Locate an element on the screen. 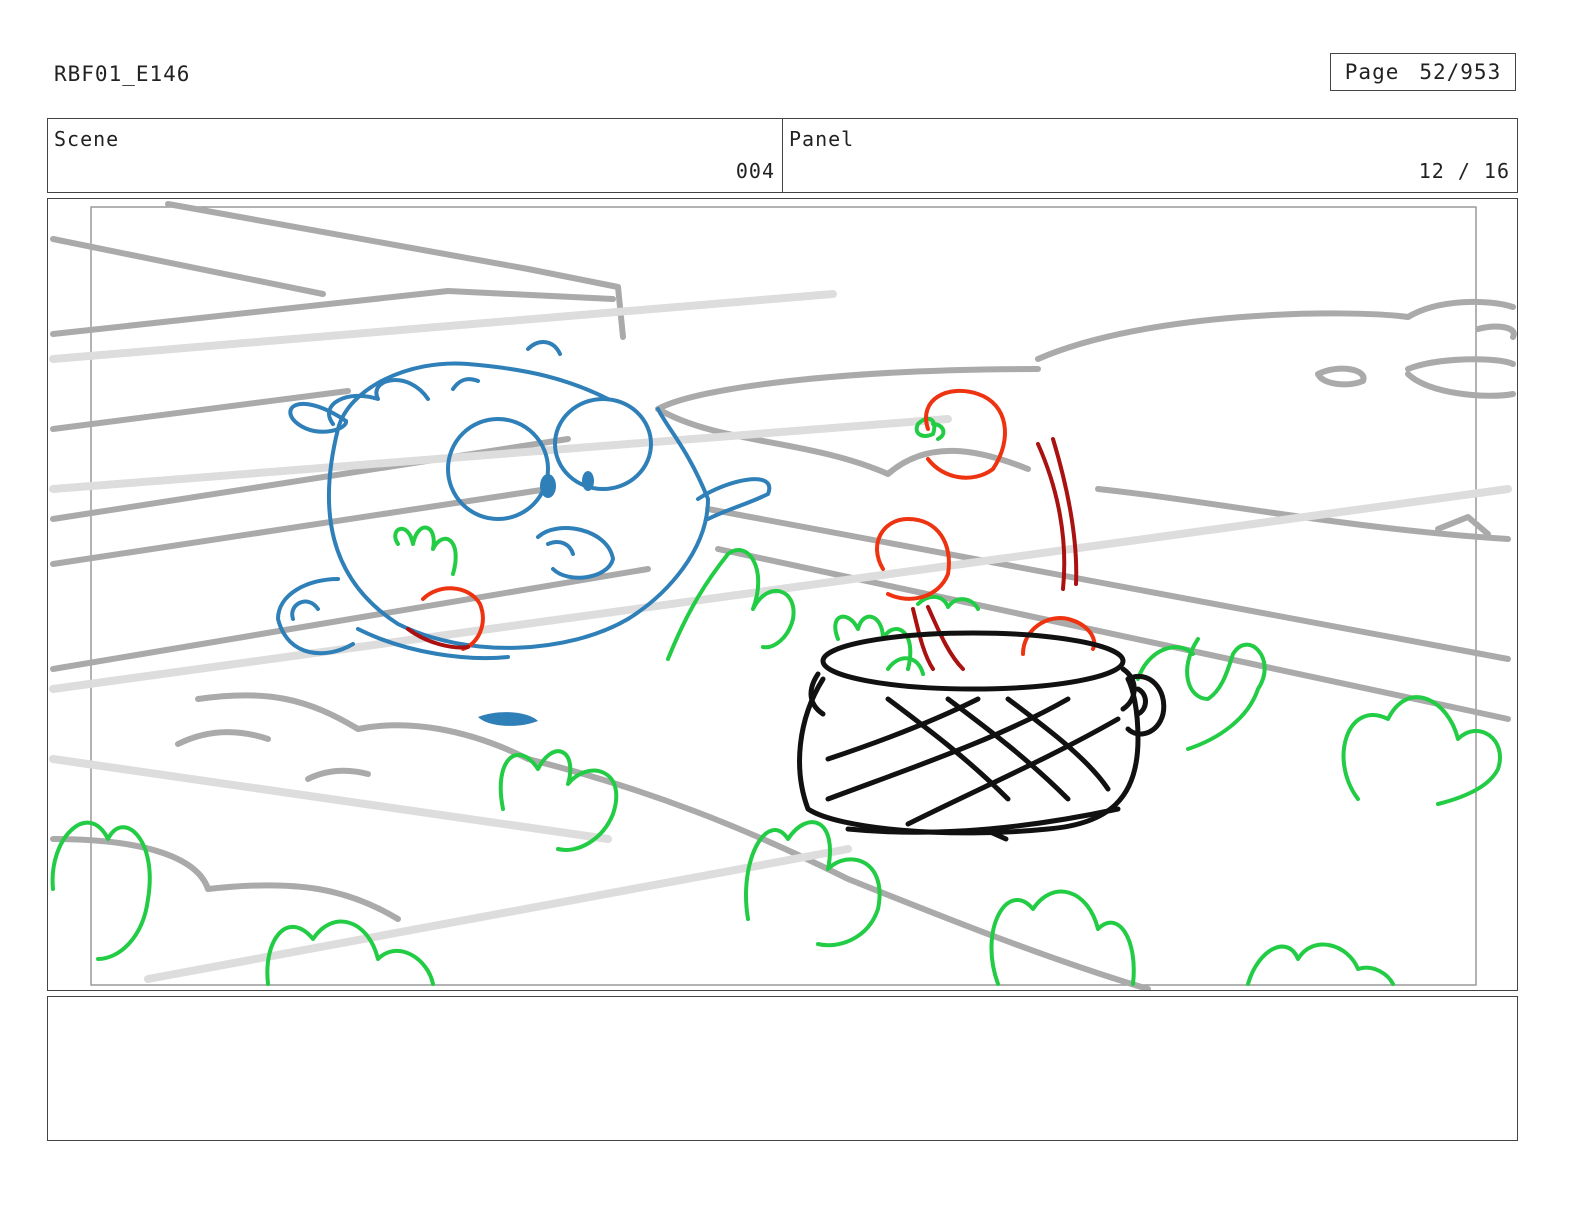  basket is located at coordinates (982, 736).